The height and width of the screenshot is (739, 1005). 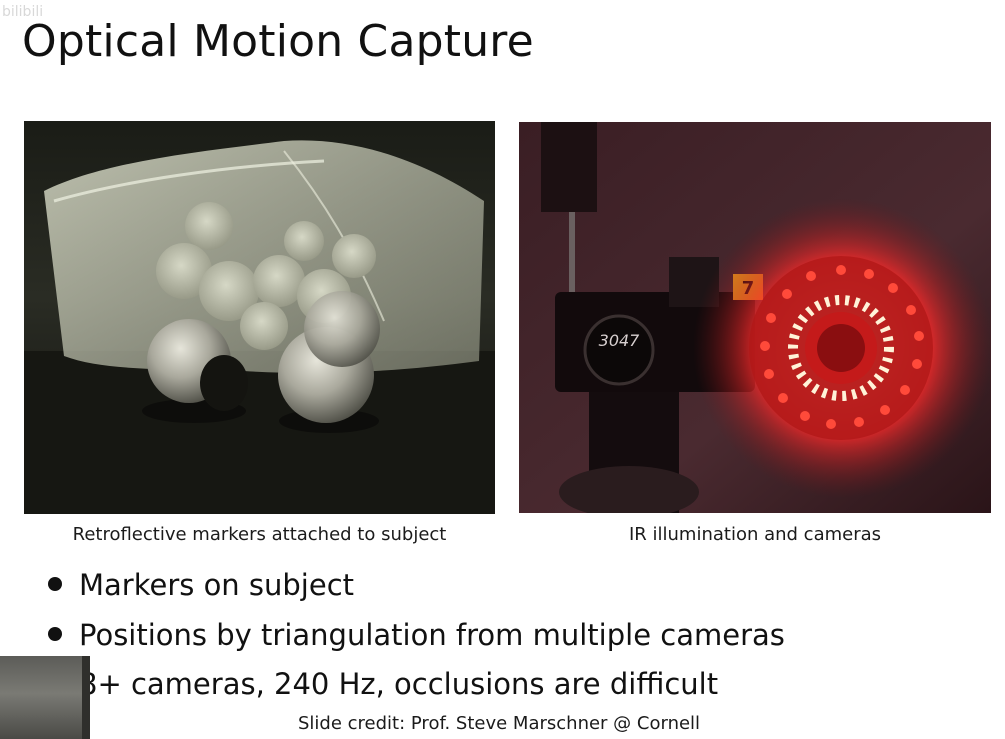 I want to click on speaker-webcam-overlay, so click(x=45, y=697).